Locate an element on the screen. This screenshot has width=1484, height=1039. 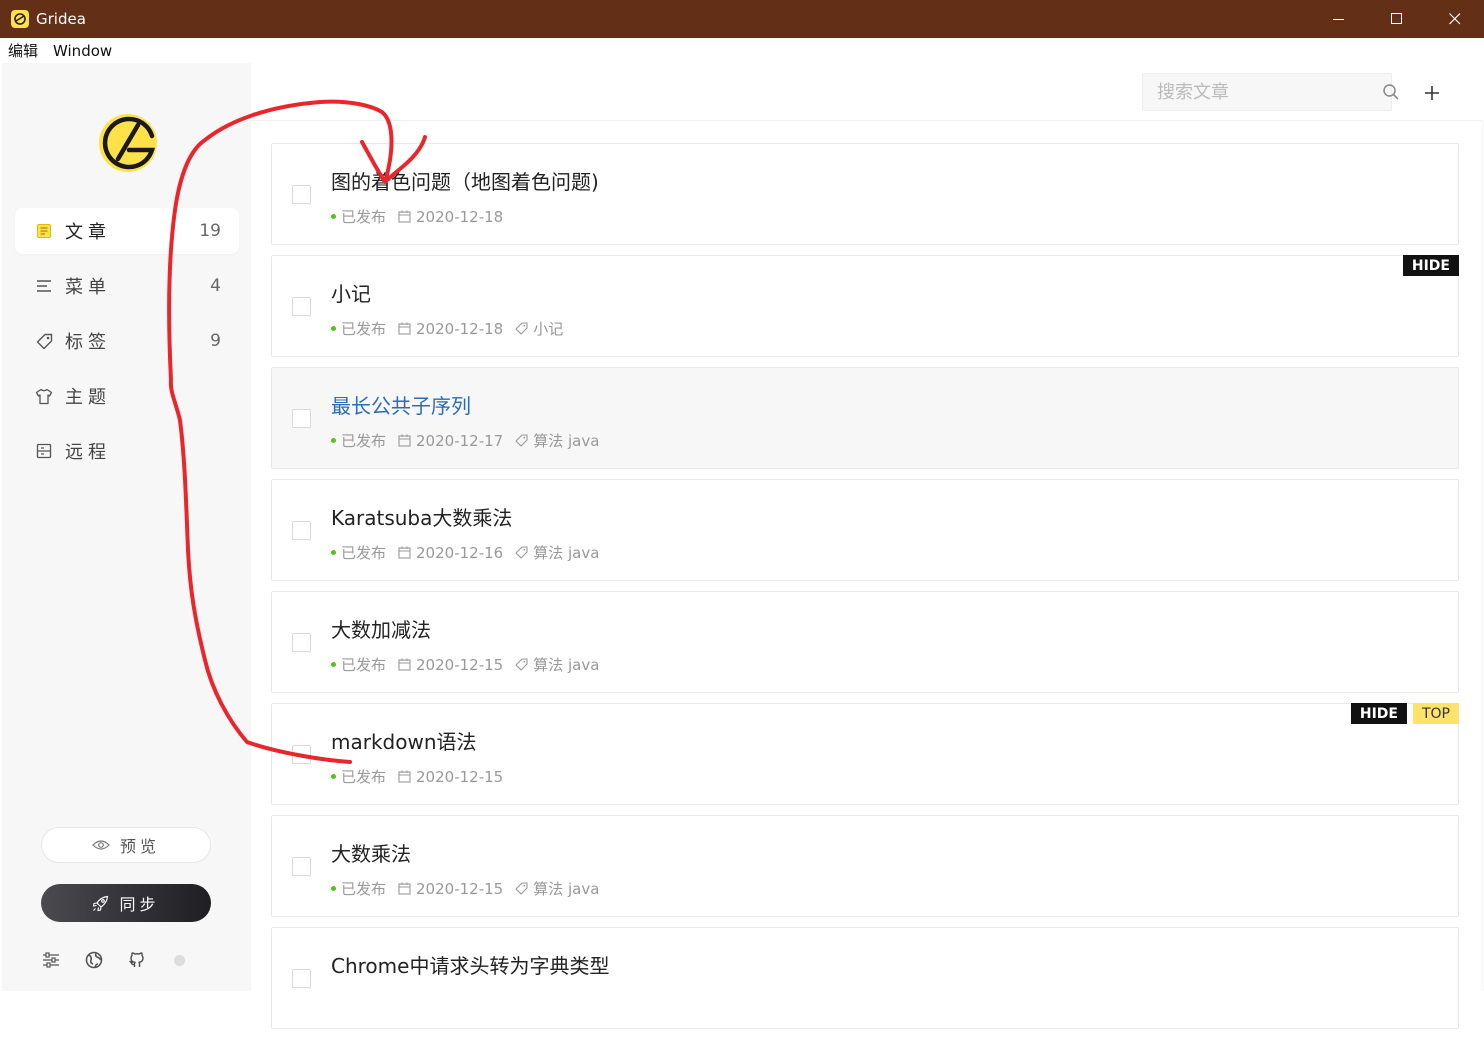
maximize-icon is located at coordinates (1396, 18).